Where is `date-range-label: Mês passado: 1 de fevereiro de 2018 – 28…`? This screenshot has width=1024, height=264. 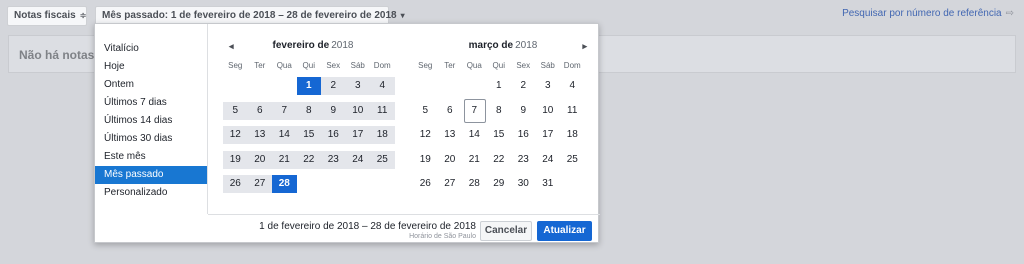
date-range-label: Mês passado: 1 de fevereiro de 2018 – 28… is located at coordinates (249, 15).